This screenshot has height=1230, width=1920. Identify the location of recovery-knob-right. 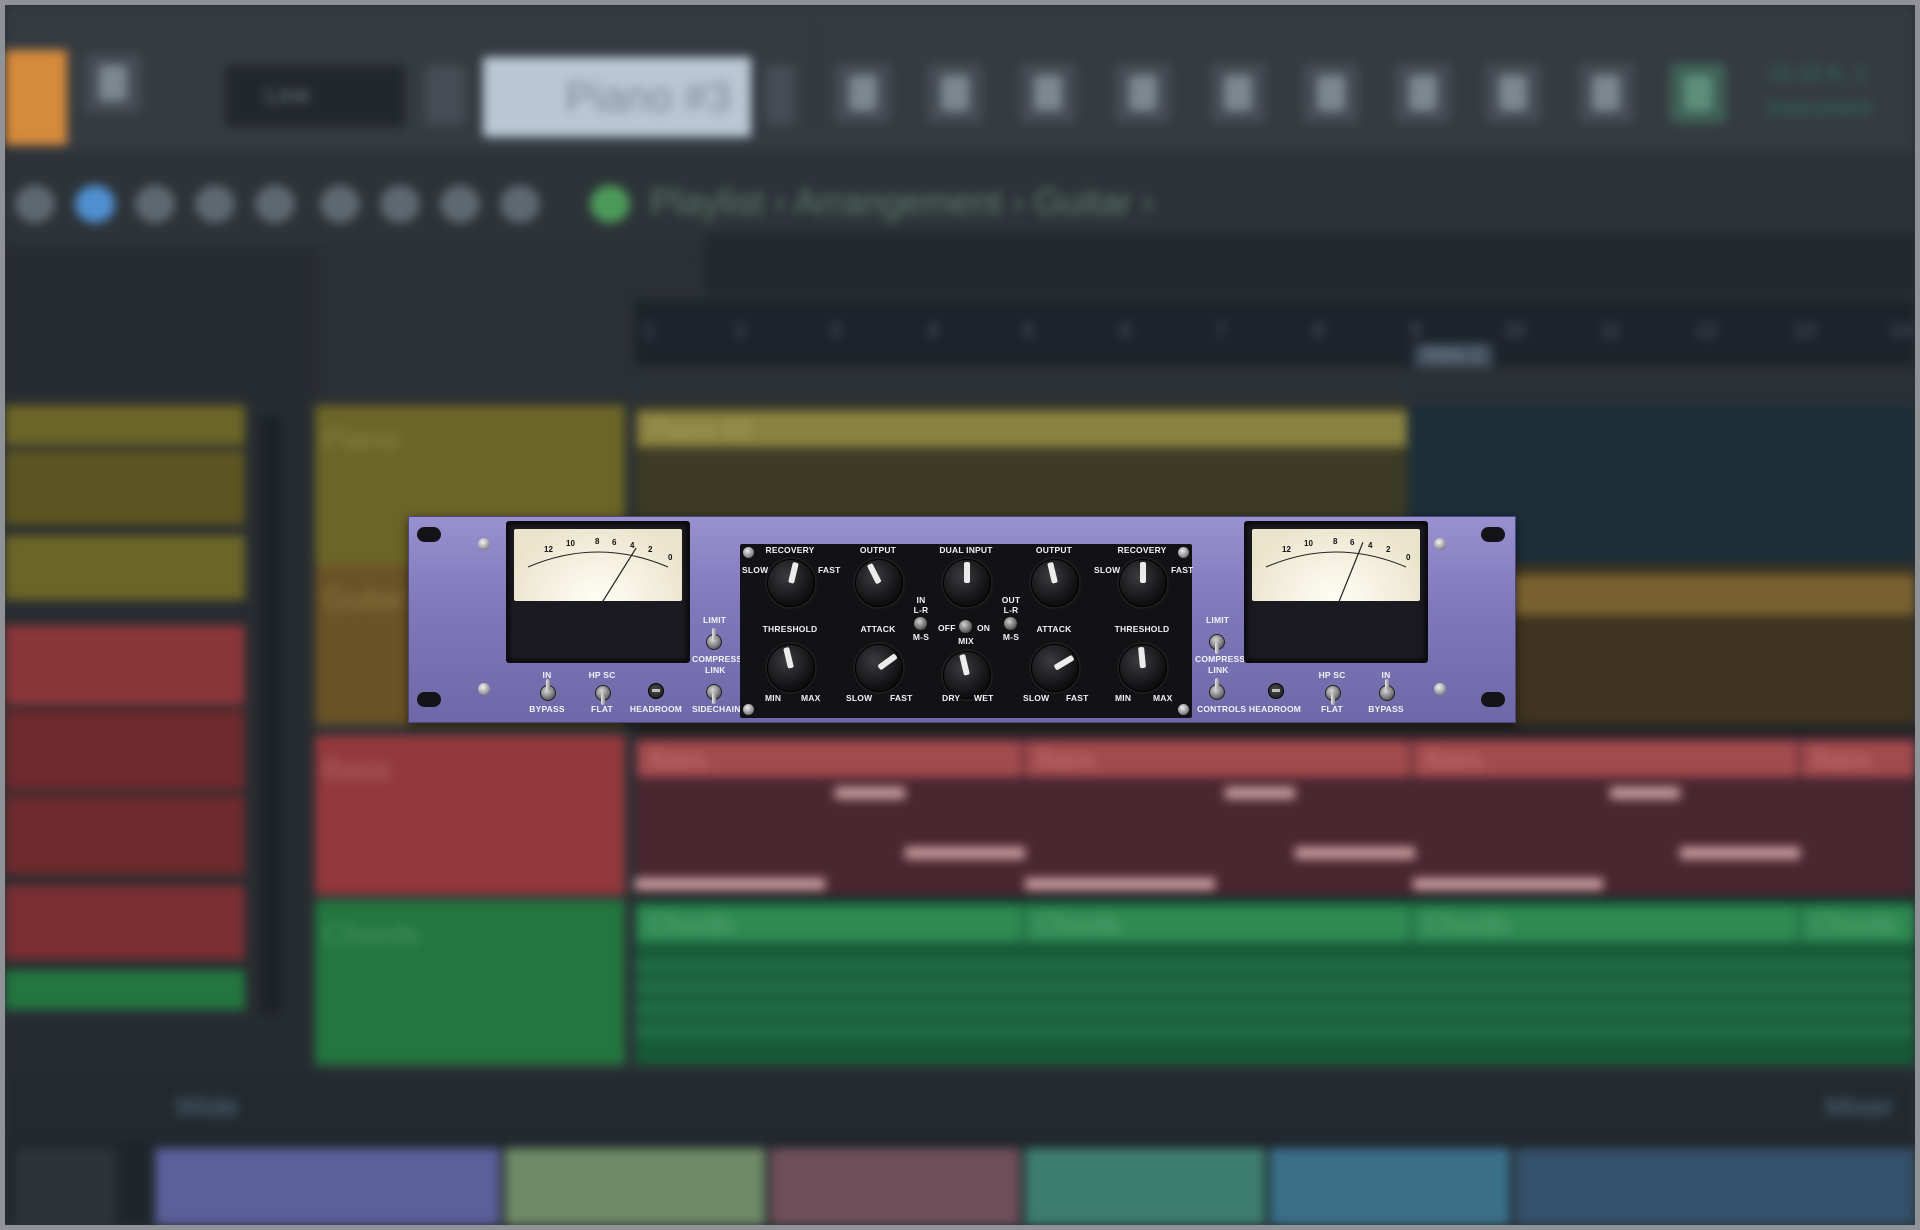
(1143, 583).